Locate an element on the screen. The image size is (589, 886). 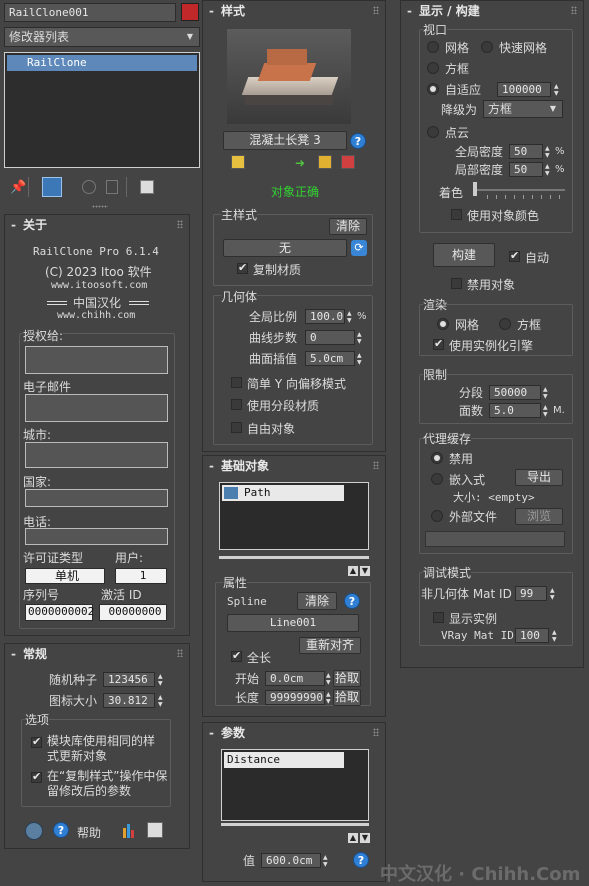
global-scale-spinner: ▲ ▼ is located at coordinates (351, 317).